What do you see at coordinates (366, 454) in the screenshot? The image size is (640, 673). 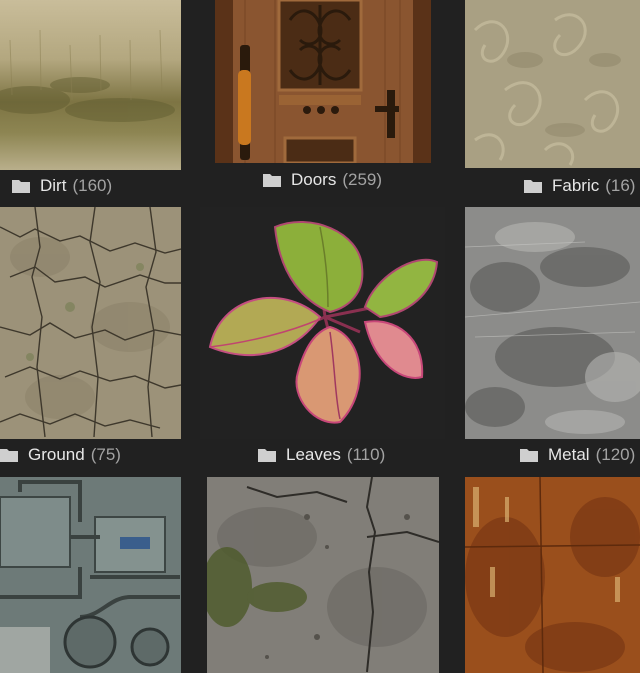 I see `folder-count: (110)` at bounding box center [366, 454].